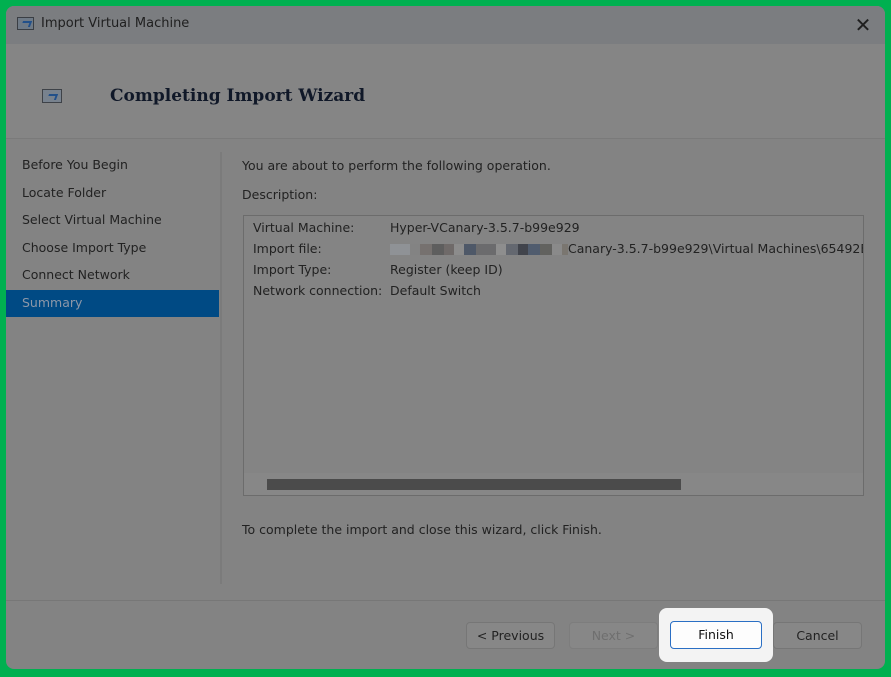 The width and height of the screenshot is (891, 677). I want to click on step-locate-folder: Locate Folder, so click(112, 194).